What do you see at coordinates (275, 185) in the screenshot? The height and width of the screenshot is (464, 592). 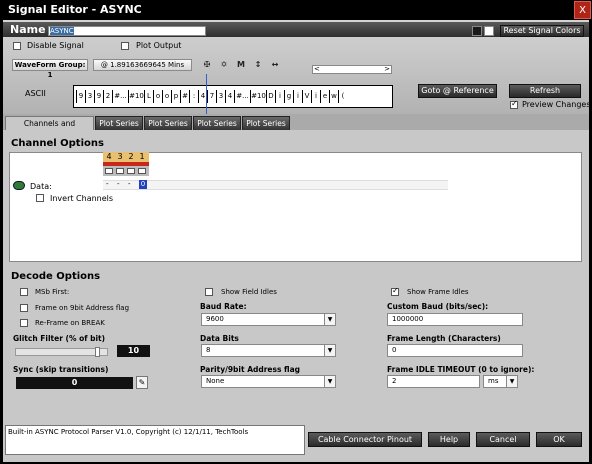 I see `data-row` at bounding box center [275, 185].